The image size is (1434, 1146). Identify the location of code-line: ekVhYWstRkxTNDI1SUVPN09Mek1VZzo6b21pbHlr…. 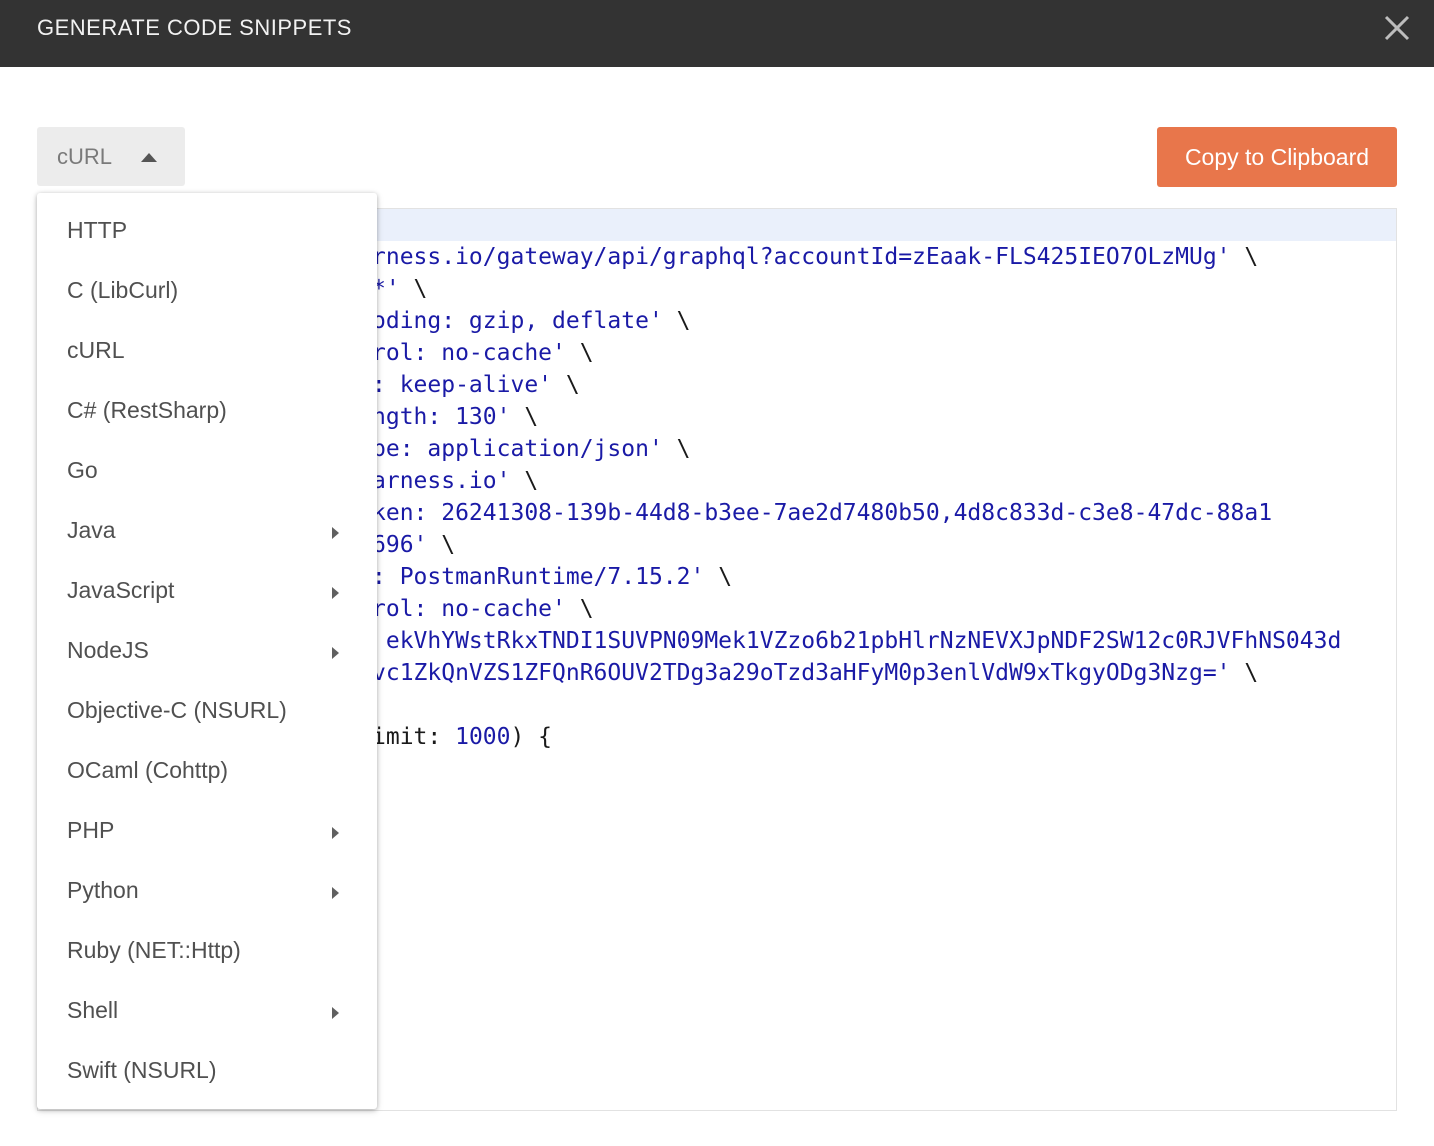
(857, 641).